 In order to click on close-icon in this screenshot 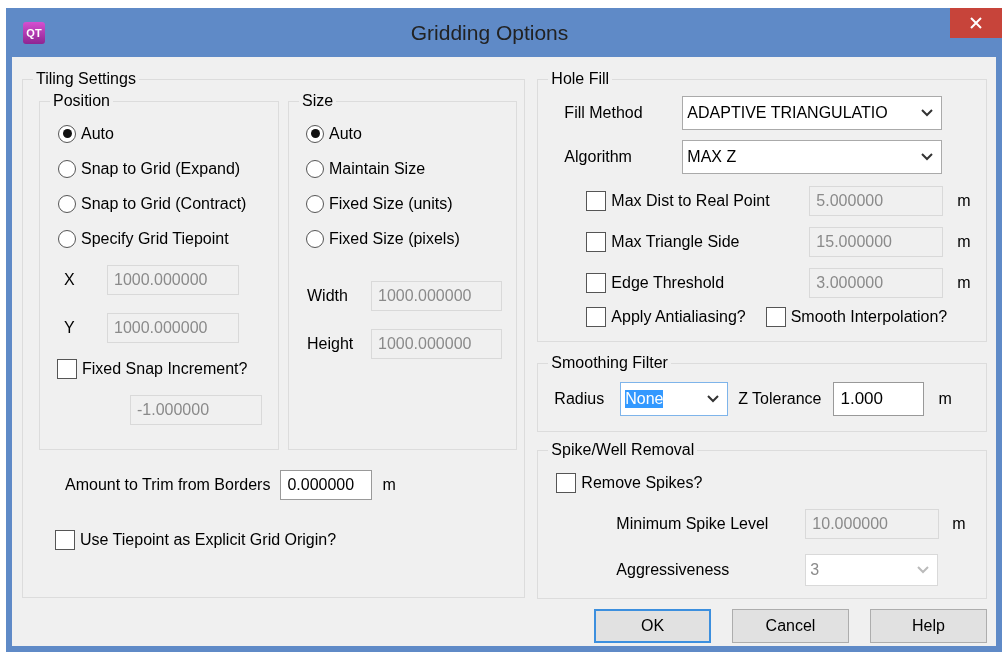, I will do `click(976, 23)`.